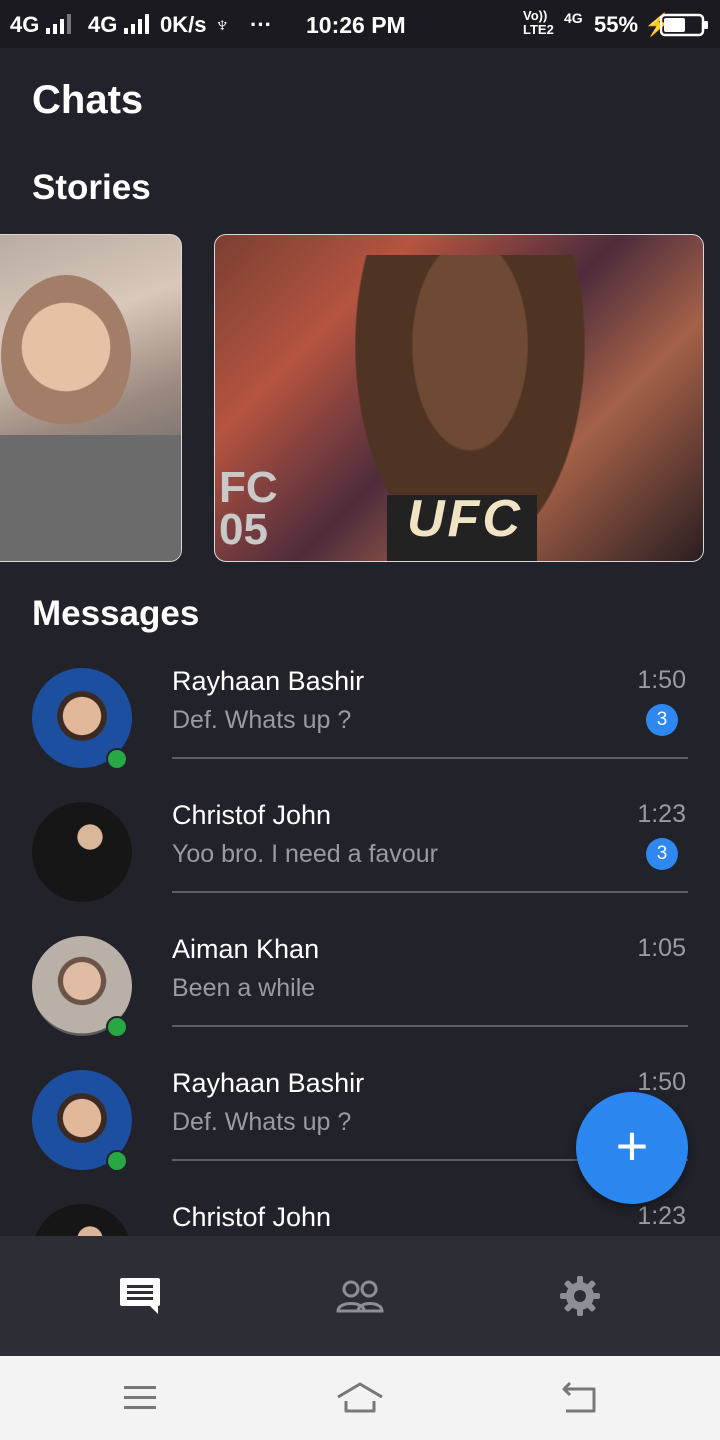 This screenshot has height=1440, width=720. I want to click on nav-chats, so click(140, 1296).